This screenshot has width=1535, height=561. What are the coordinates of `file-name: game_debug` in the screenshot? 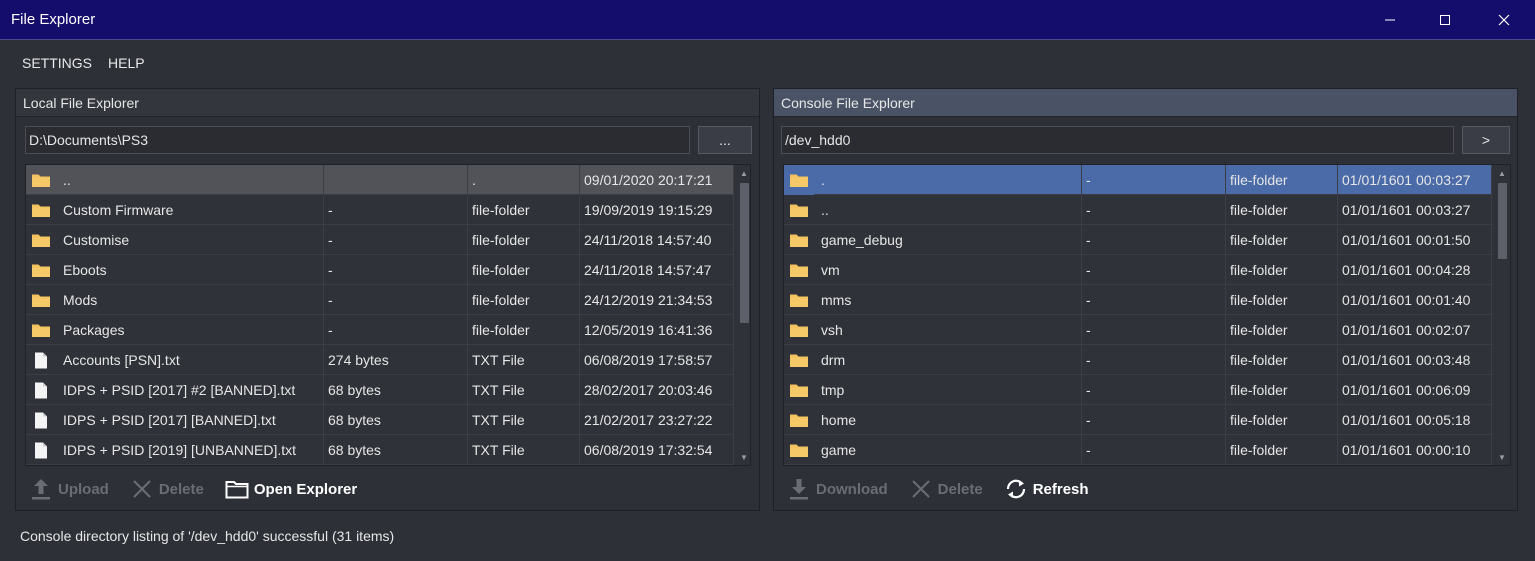 It's located at (862, 240).